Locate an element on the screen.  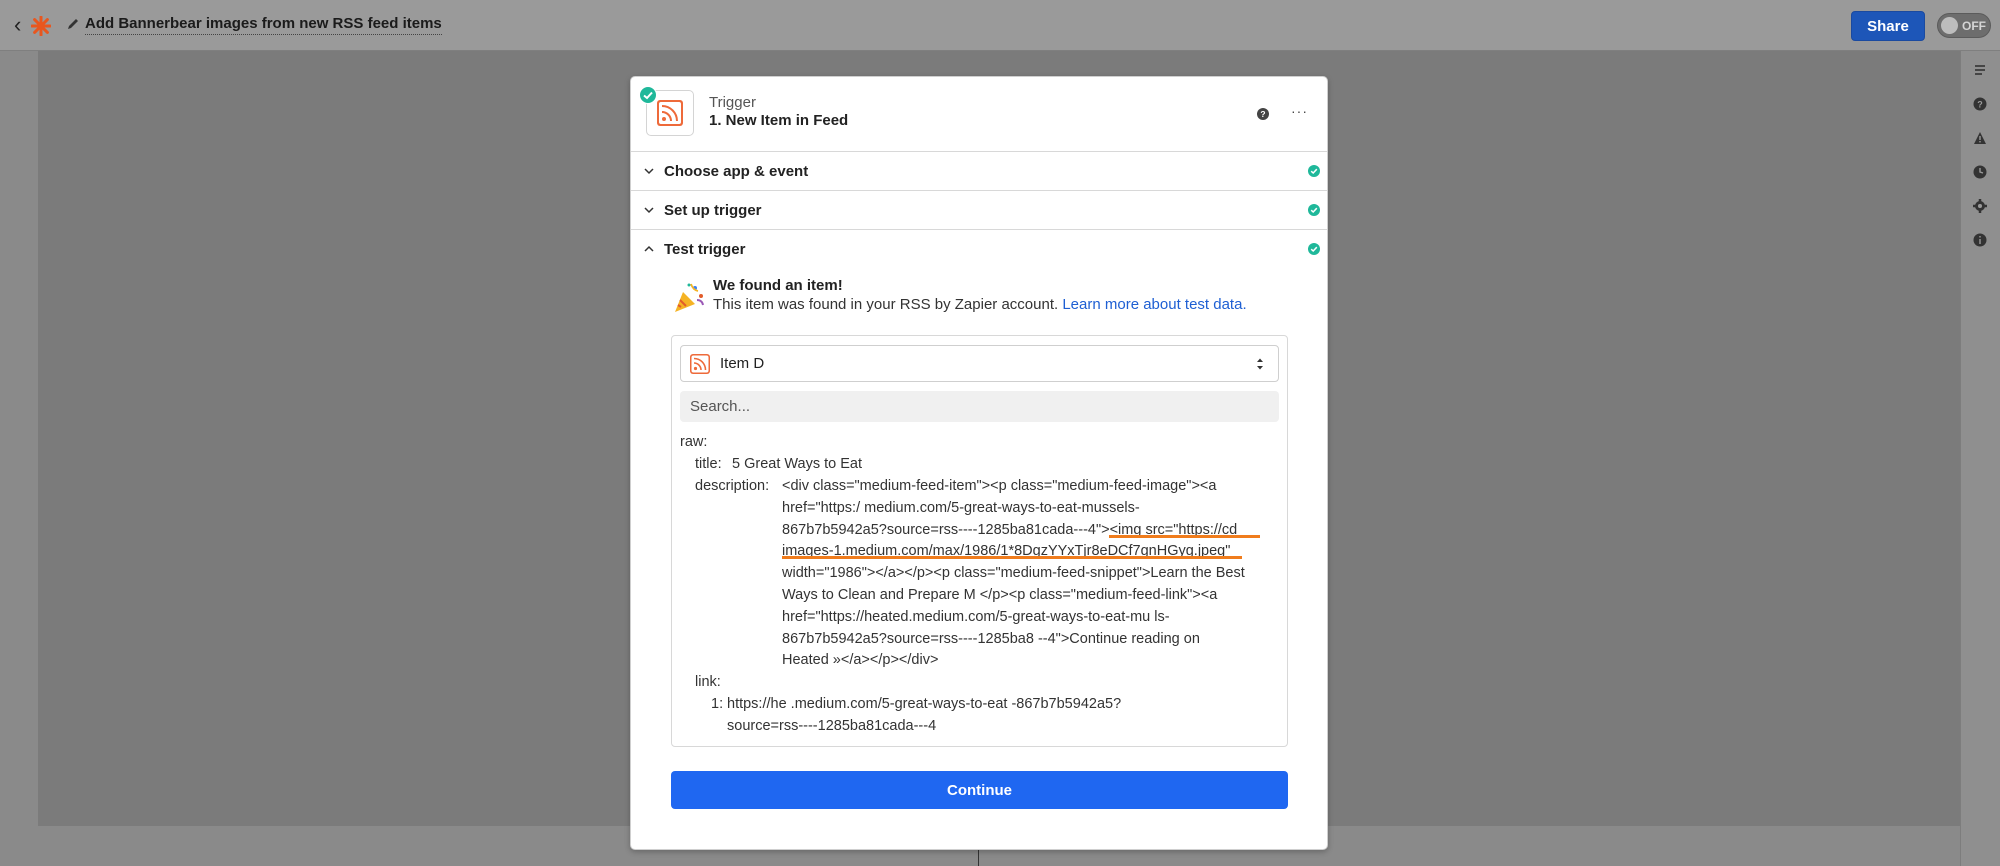
toggle-label: OFF is located at coordinates (1974, 26).